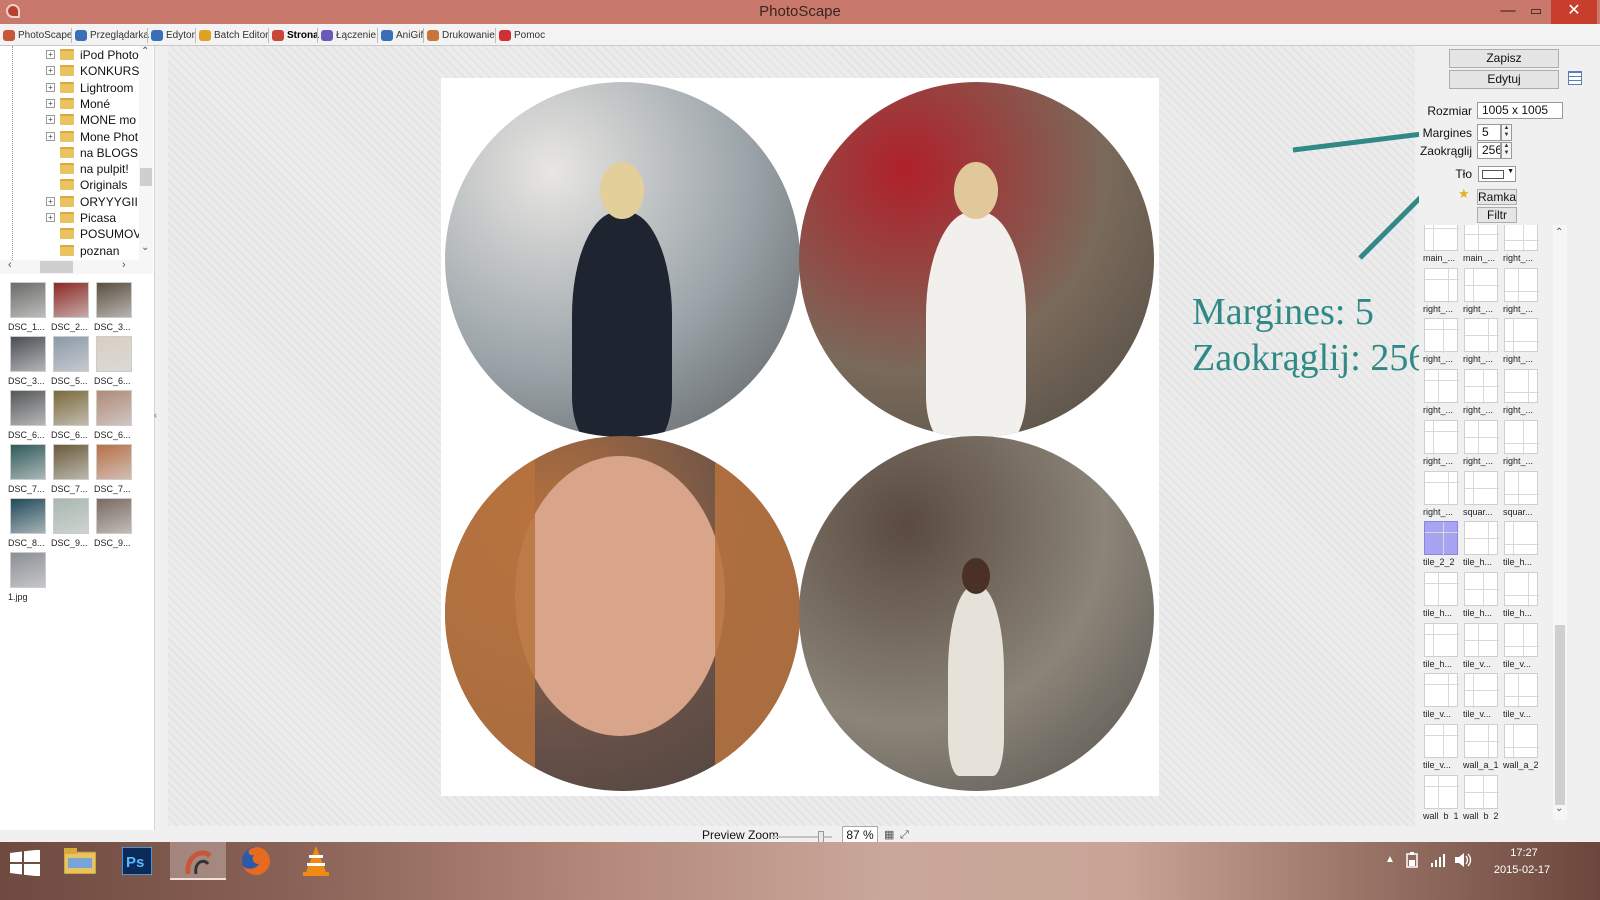 The height and width of the screenshot is (900, 1600). I want to click on power-icon, so click(1412, 860).